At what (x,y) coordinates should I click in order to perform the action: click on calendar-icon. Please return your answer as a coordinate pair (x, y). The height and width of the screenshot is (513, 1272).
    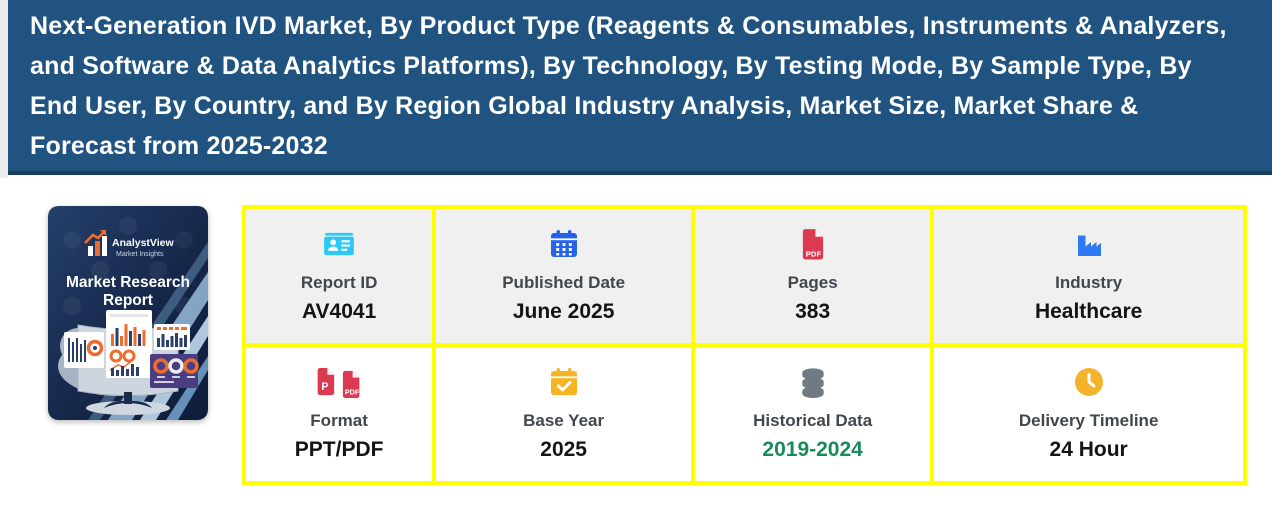
    Looking at the image, I should click on (564, 244).